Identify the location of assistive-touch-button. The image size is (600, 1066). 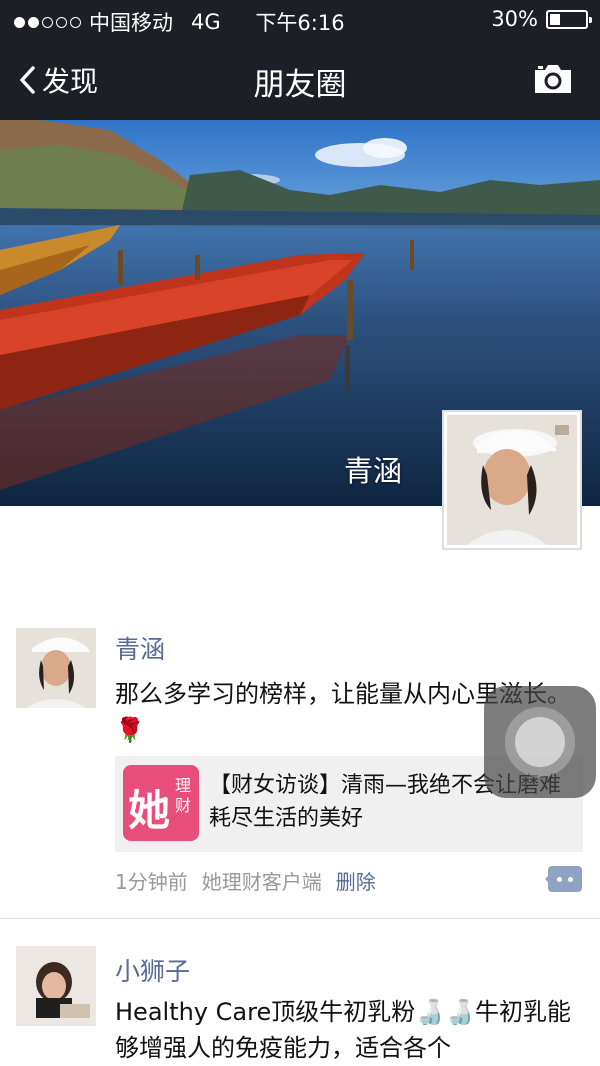
(540, 742).